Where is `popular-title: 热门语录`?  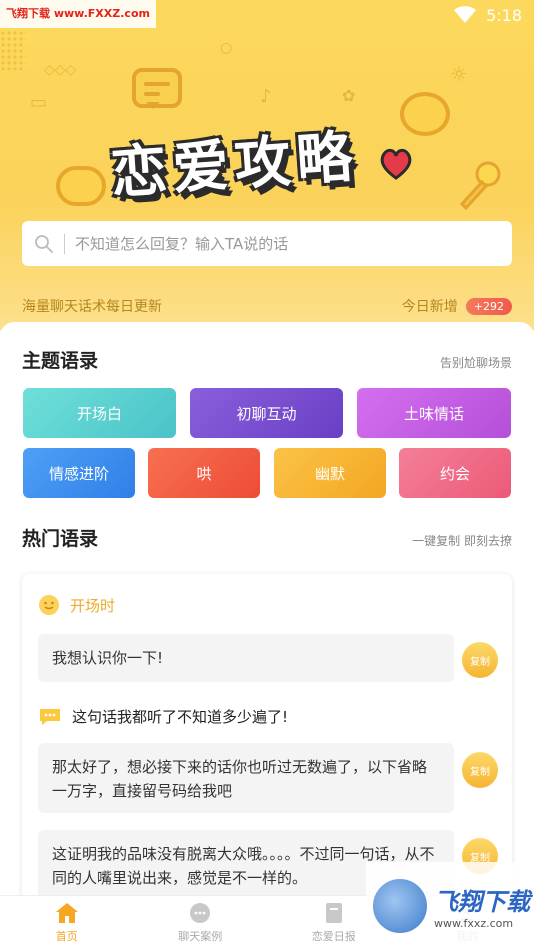 popular-title: 热门语录 is located at coordinates (60, 539).